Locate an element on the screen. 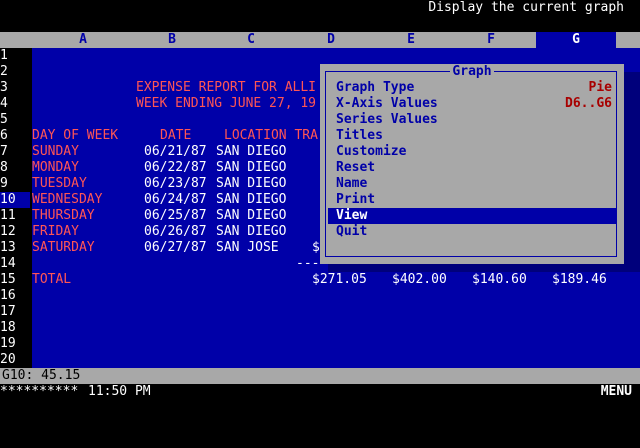 The image size is (640, 448). menu-item-reset: Reset is located at coordinates (472, 168).